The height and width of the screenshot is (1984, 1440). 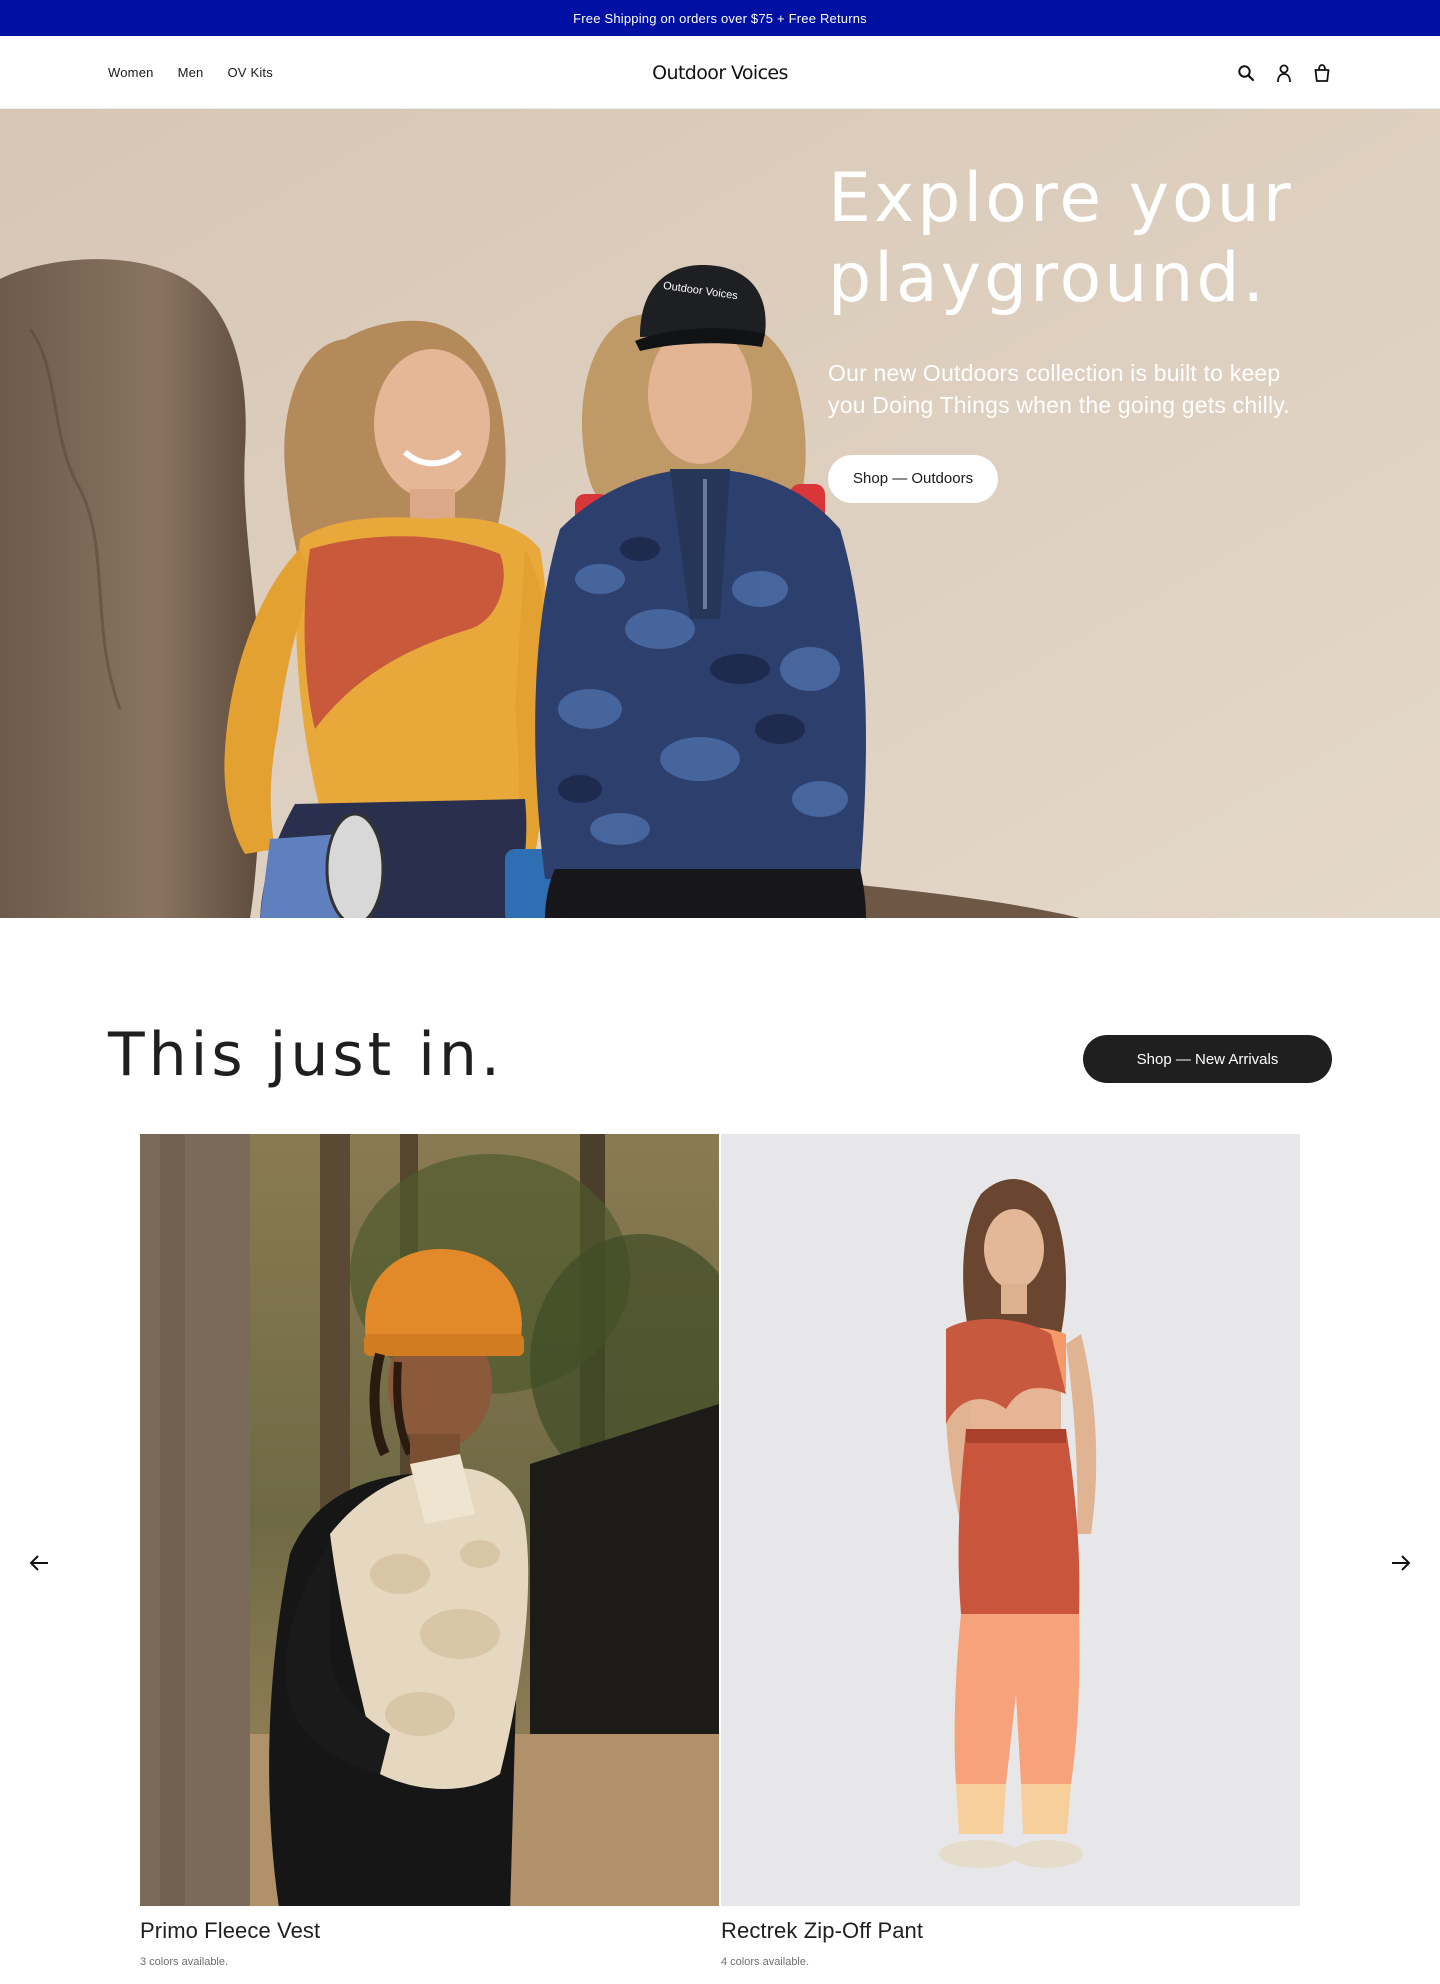 What do you see at coordinates (1207, 1059) in the screenshot?
I see `shop-new-arrivals-button: Shop — New Arrivals` at bounding box center [1207, 1059].